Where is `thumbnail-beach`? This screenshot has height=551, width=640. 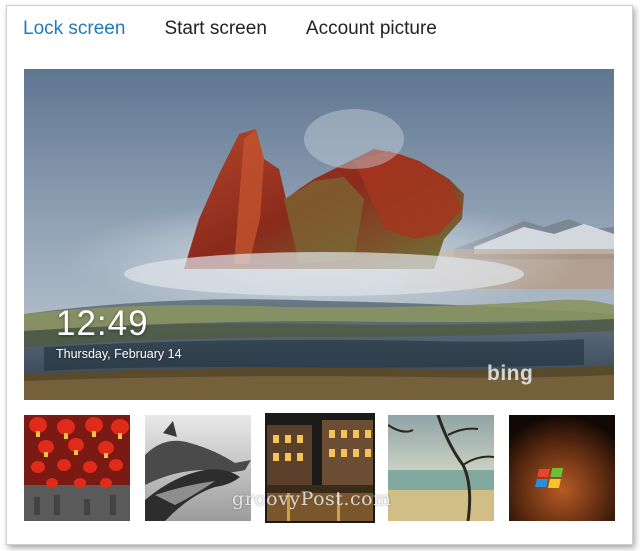 thumbnail-beach is located at coordinates (441, 468).